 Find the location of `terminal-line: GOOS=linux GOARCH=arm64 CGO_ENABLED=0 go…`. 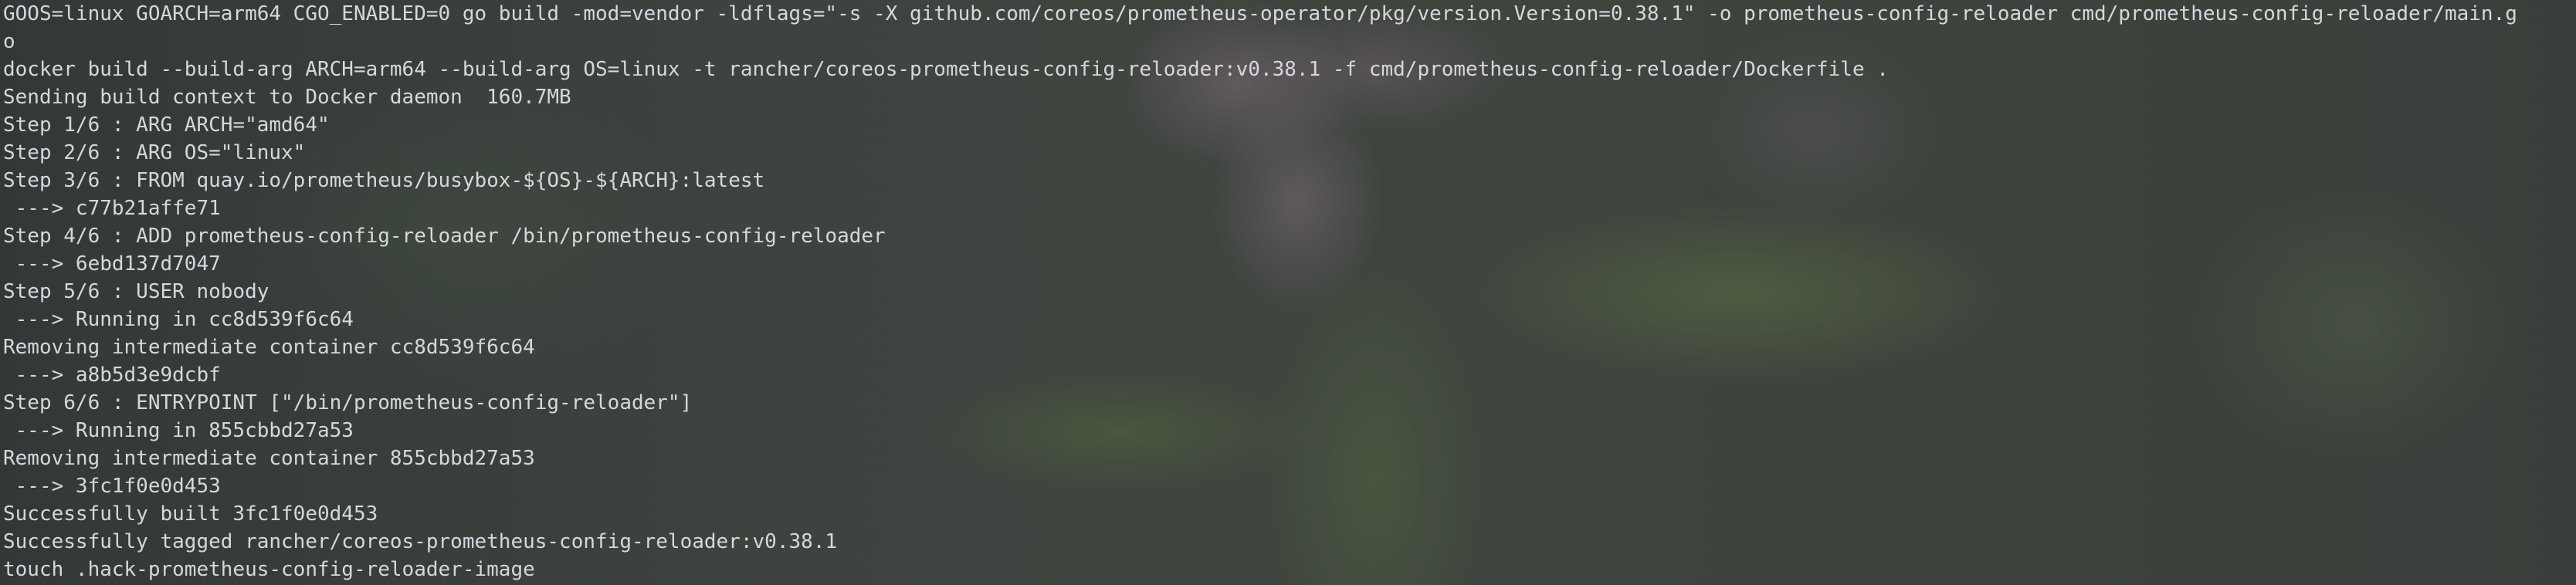

terminal-line: GOOS=linux GOARCH=arm64 CGO_ENABLED=0 go… is located at coordinates (1260, 13).